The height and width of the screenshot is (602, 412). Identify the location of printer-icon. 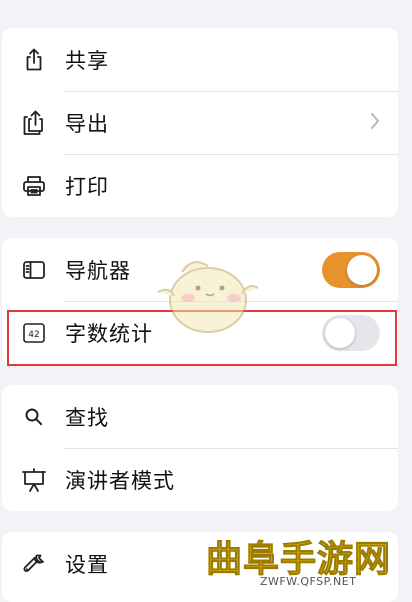
(34, 186).